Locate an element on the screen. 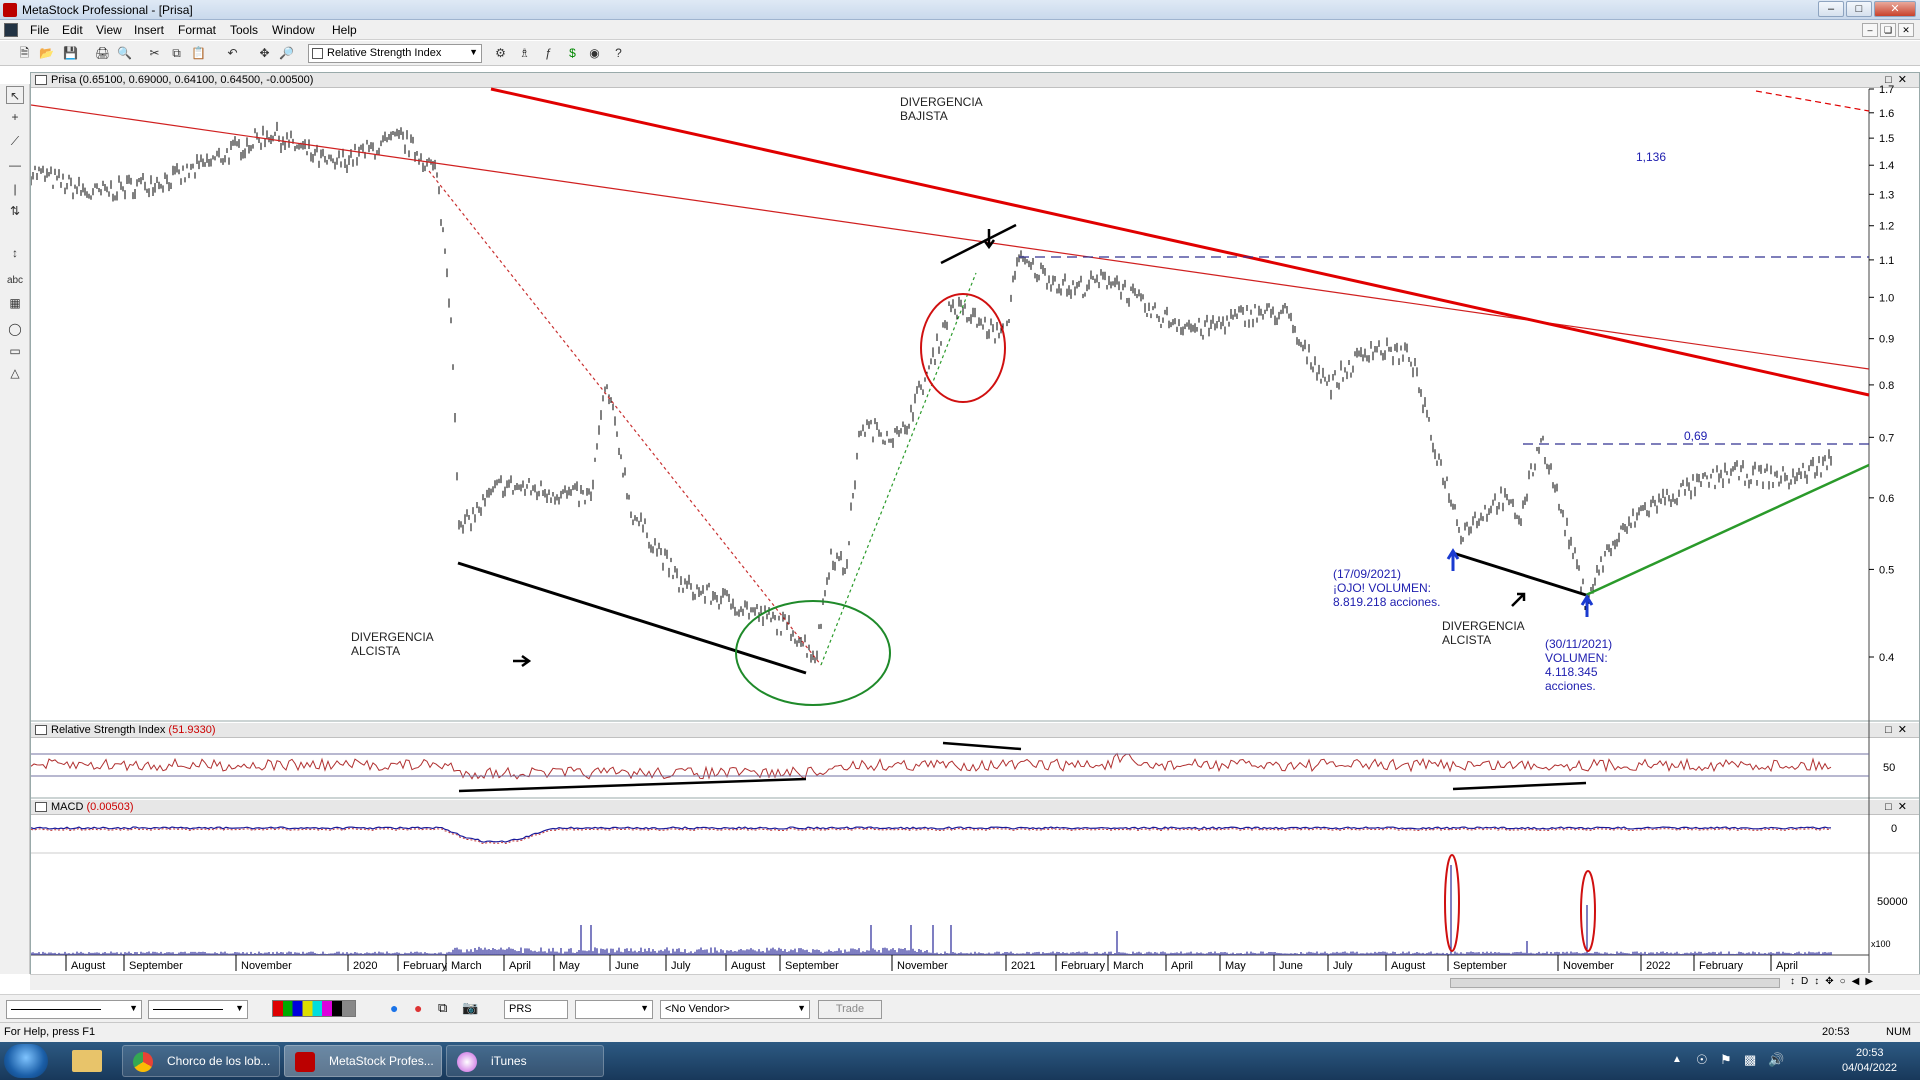 The image size is (1920, 1080). status-num: NUM is located at coordinates (1899, 1032).